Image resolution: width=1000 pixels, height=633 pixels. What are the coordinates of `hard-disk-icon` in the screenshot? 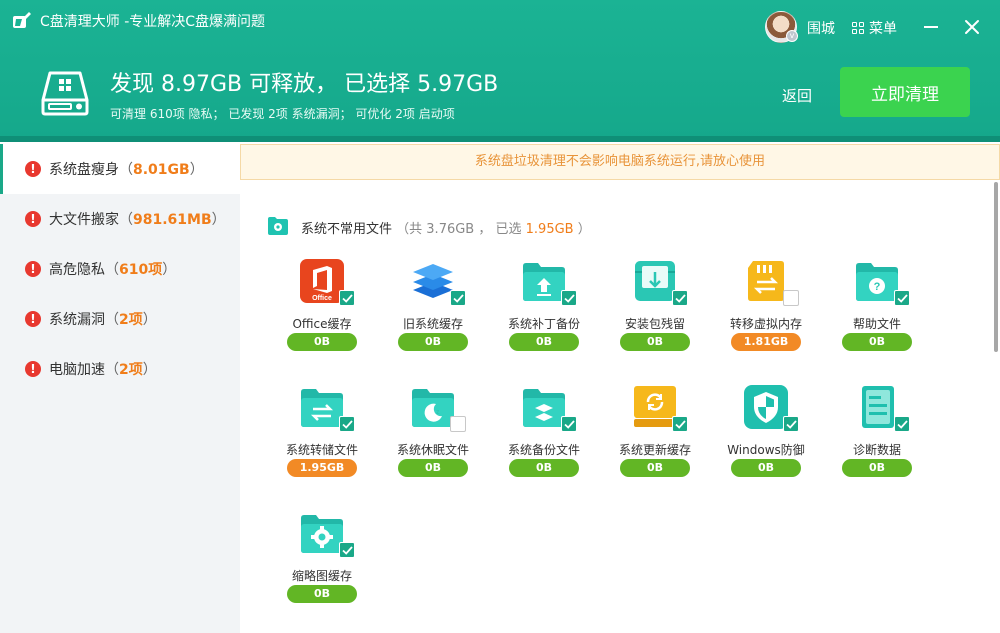 It's located at (65, 93).